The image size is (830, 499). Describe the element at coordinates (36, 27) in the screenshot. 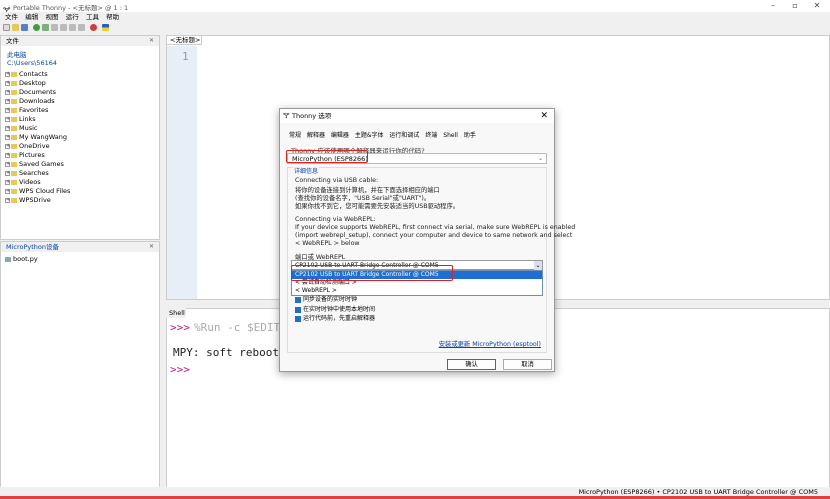

I see `run-icon` at that location.